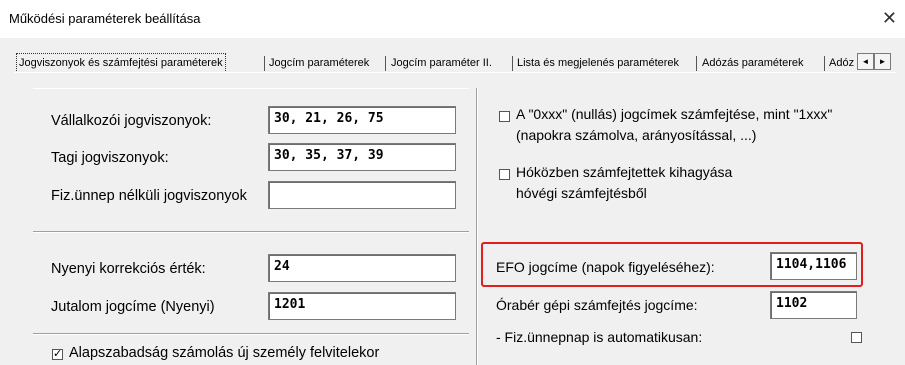 The height and width of the screenshot is (365, 905). What do you see at coordinates (813, 305) in the screenshot?
I see `oraber-field: 1102` at bounding box center [813, 305].